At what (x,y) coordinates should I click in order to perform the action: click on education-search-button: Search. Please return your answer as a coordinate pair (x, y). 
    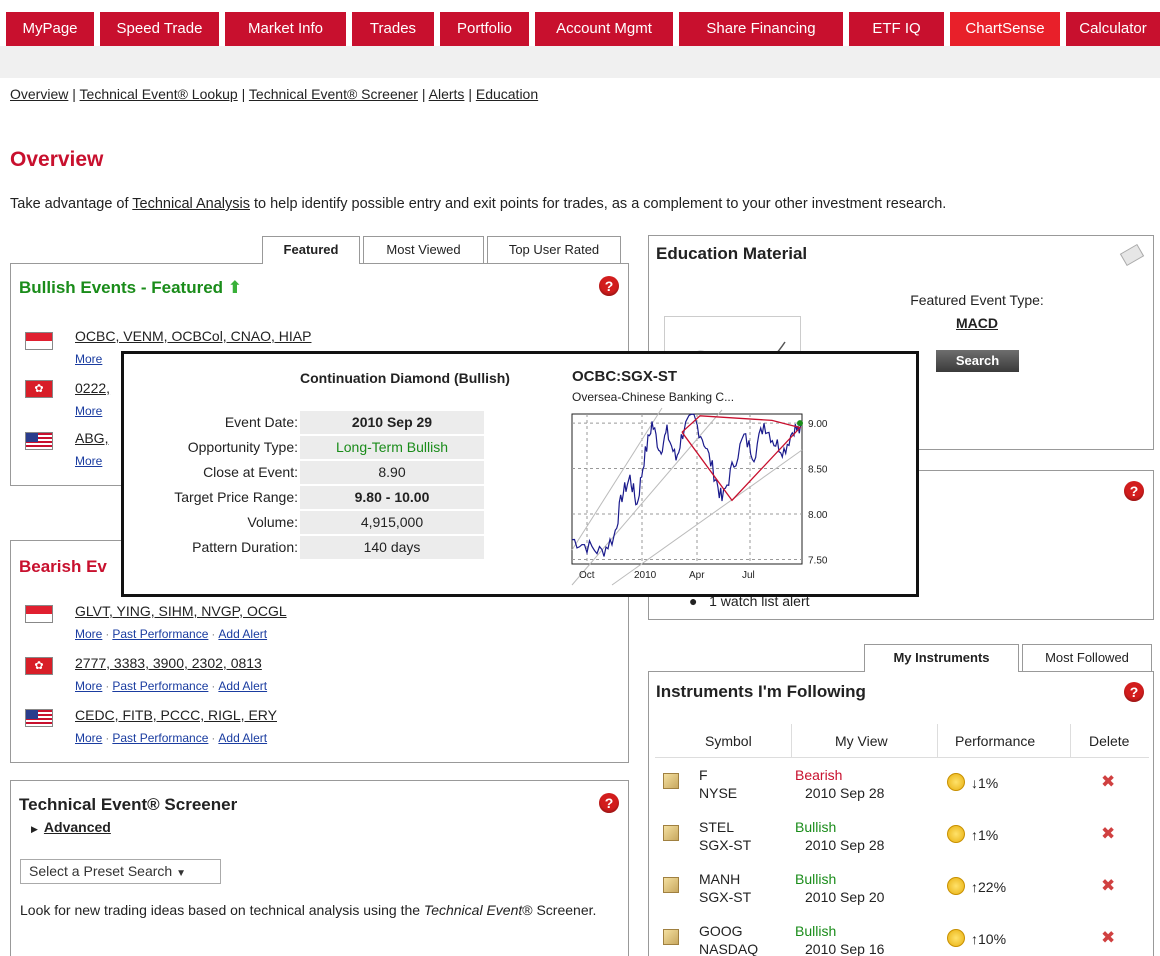
    Looking at the image, I should click on (977, 361).